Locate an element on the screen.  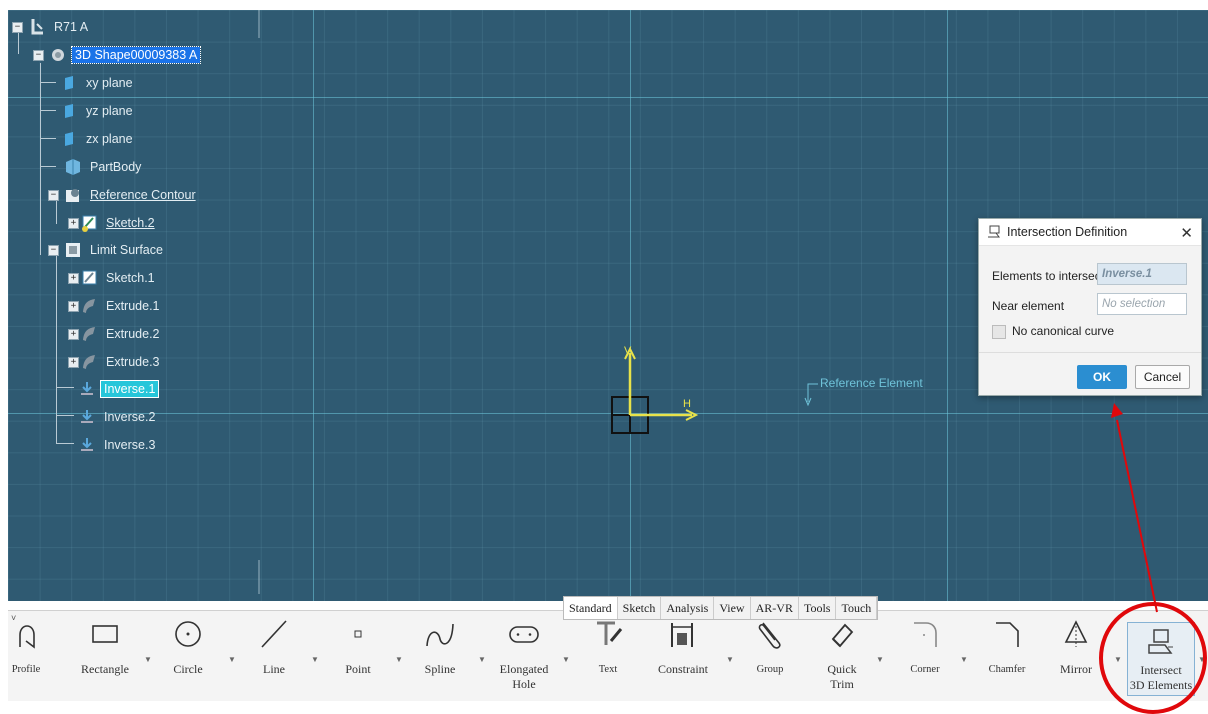
profile-button: Profile is located at coordinates (26, 656).